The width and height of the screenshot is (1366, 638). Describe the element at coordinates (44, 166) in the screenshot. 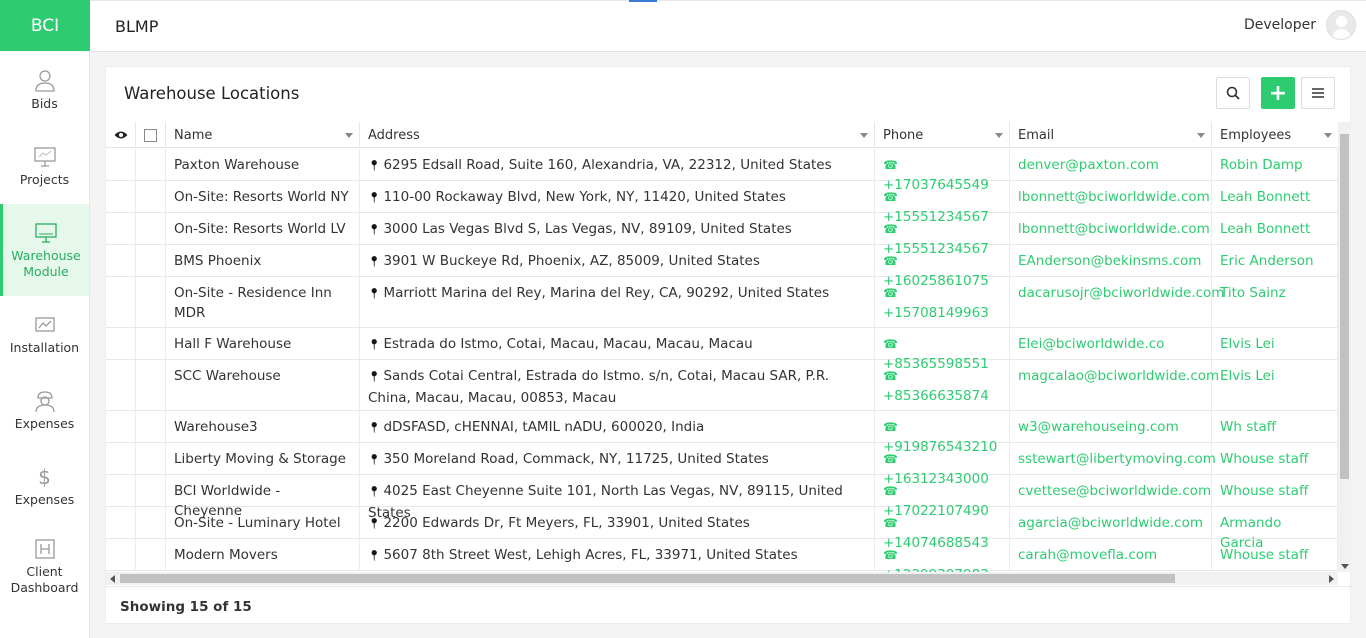

I see `sidebar-item-projects: Projects` at that location.